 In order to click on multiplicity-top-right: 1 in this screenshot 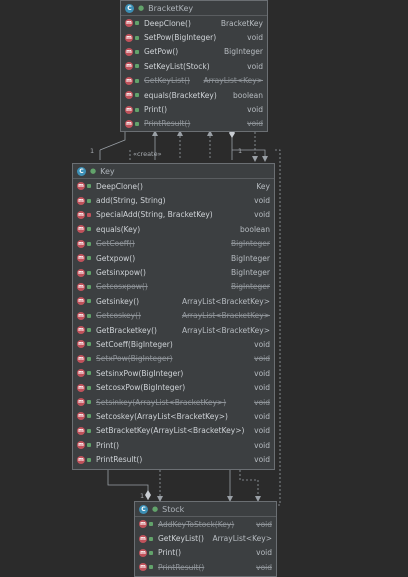, I will do `click(240, 151)`.